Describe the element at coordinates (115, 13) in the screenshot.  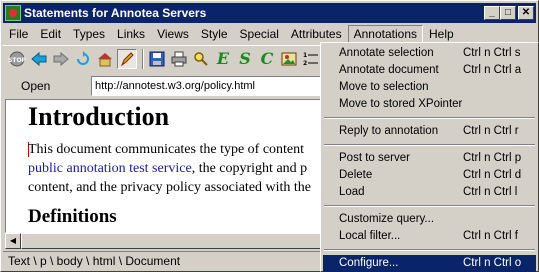
I see `window-title: Statements for Annotea Servers` at that location.